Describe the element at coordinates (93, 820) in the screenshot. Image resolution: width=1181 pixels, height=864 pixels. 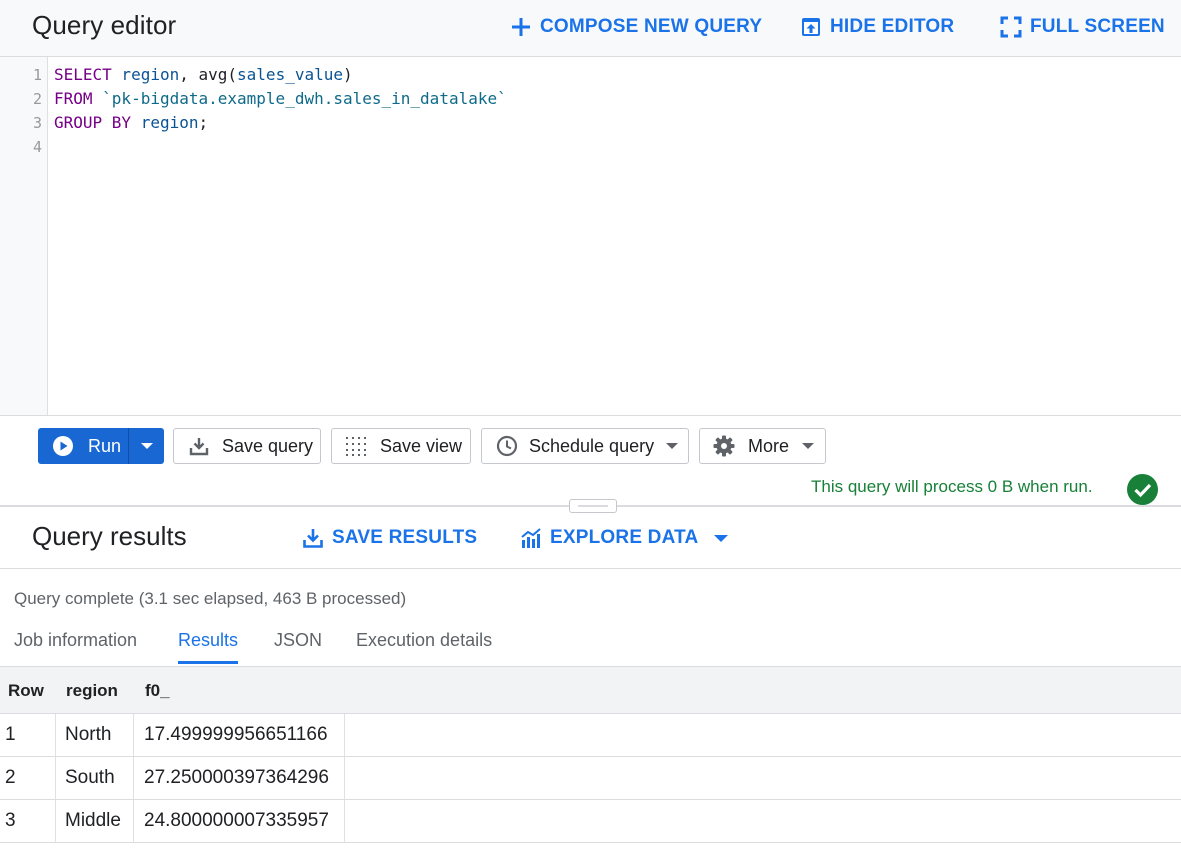
I see `region-cell: Middle` at that location.